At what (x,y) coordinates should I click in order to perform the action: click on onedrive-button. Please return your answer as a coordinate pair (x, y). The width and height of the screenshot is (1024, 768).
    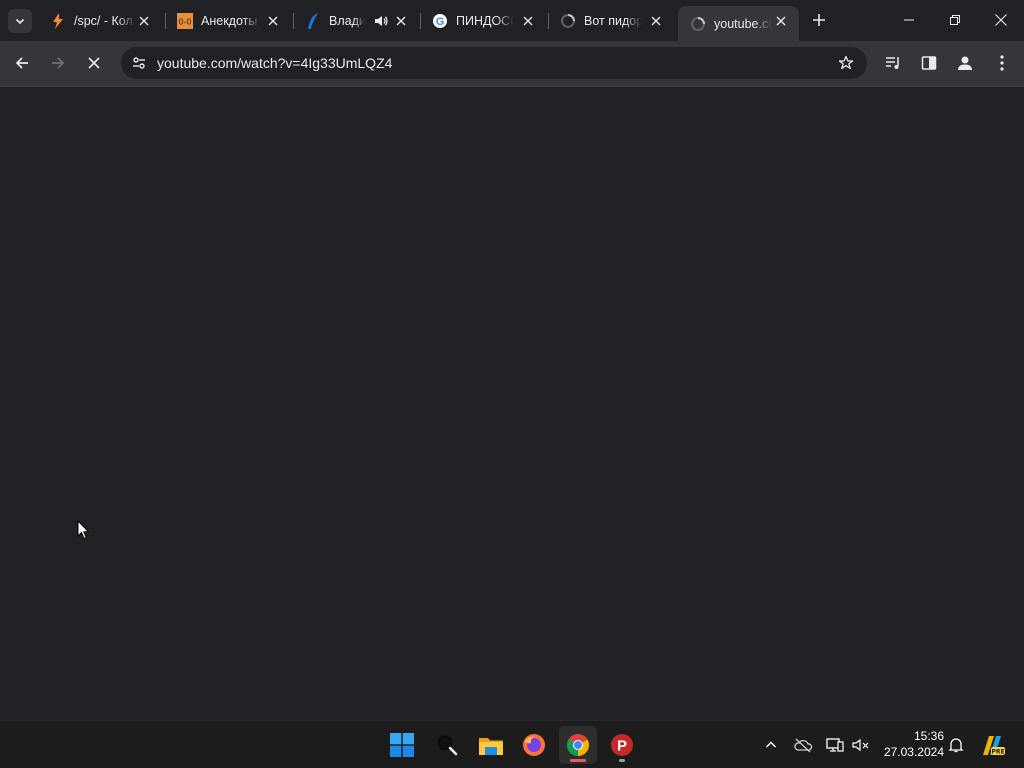
    Looking at the image, I should click on (803, 745).